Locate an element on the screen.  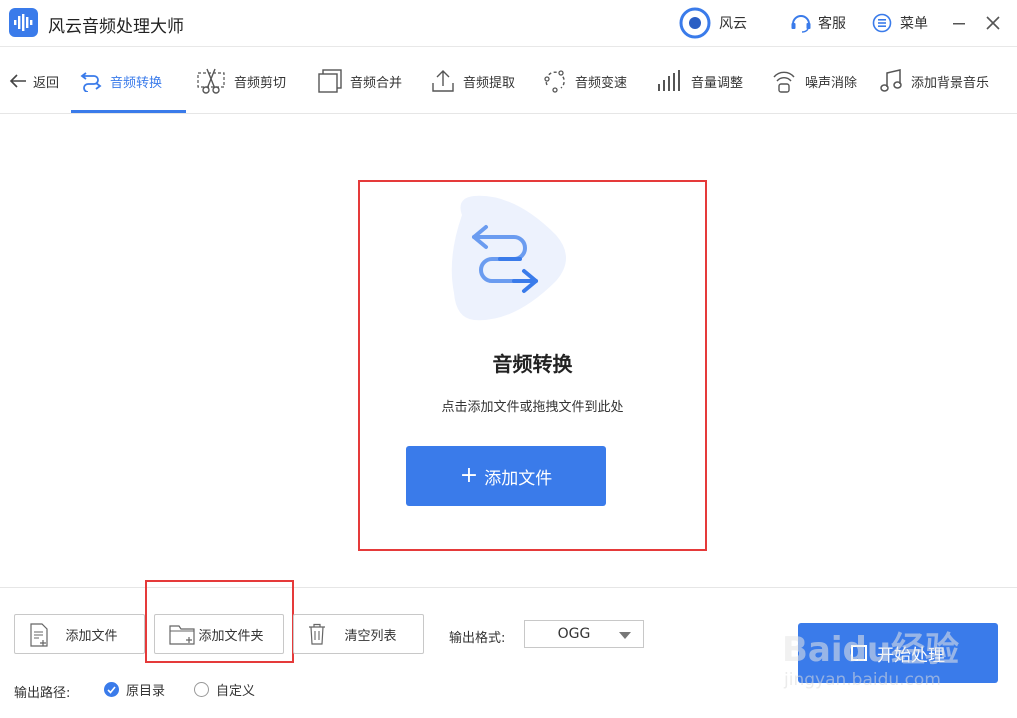
app-title: 风云音频处理大师 is located at coordinates (116, 27).